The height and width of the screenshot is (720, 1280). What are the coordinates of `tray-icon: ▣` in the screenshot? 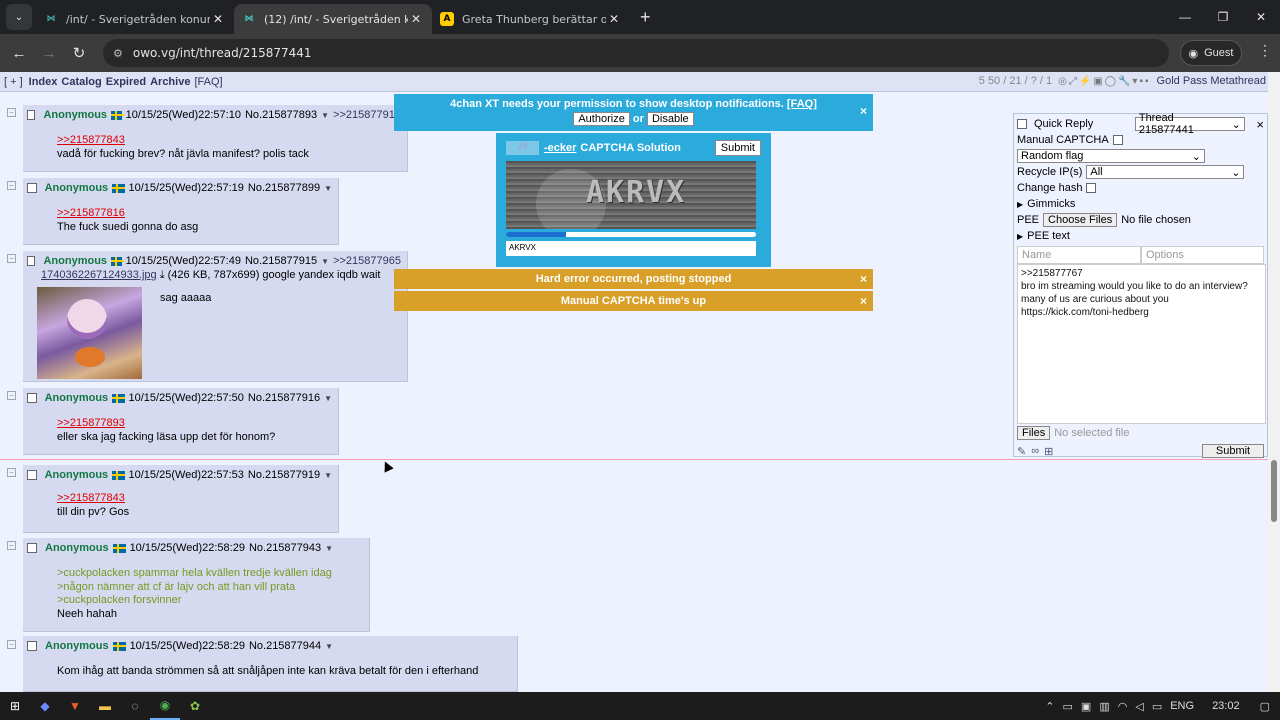 It's located at (1086, 706).